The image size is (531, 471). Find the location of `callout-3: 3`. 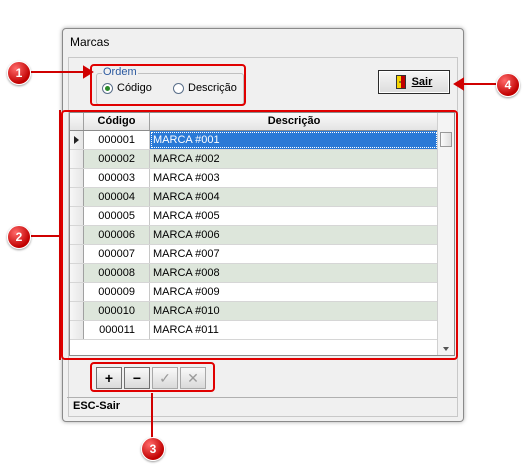

callout-3: 3 is located at coordinates (153, 449).